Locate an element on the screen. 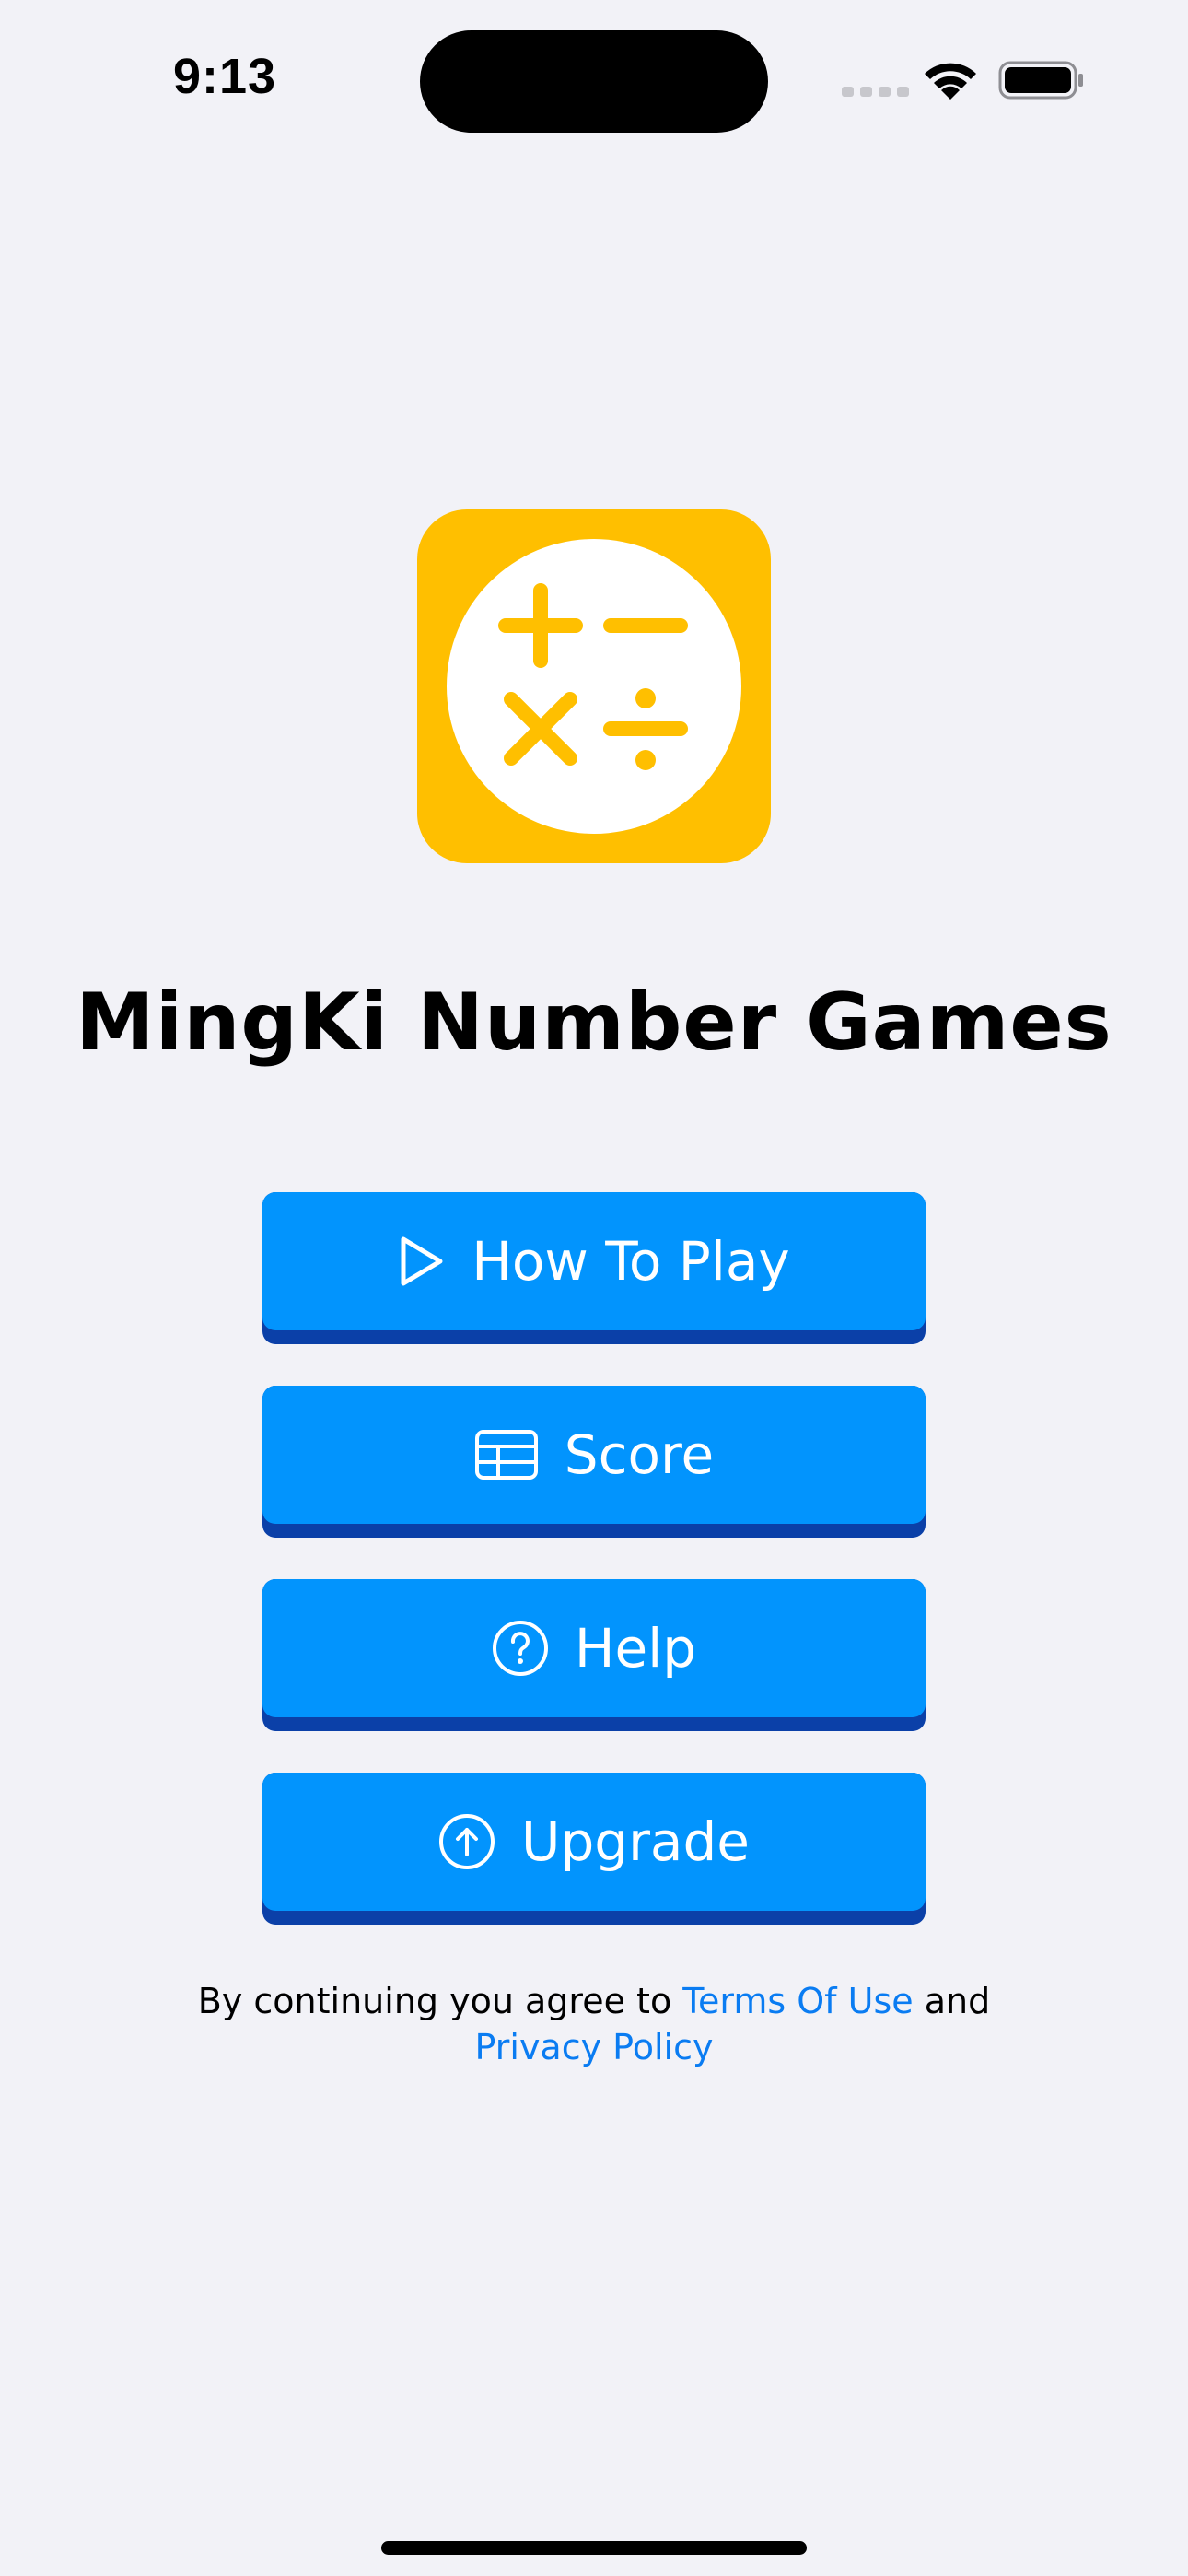 The image size is (1188, 2576). status-time: 9:13 is located at coordinates (225, 76).